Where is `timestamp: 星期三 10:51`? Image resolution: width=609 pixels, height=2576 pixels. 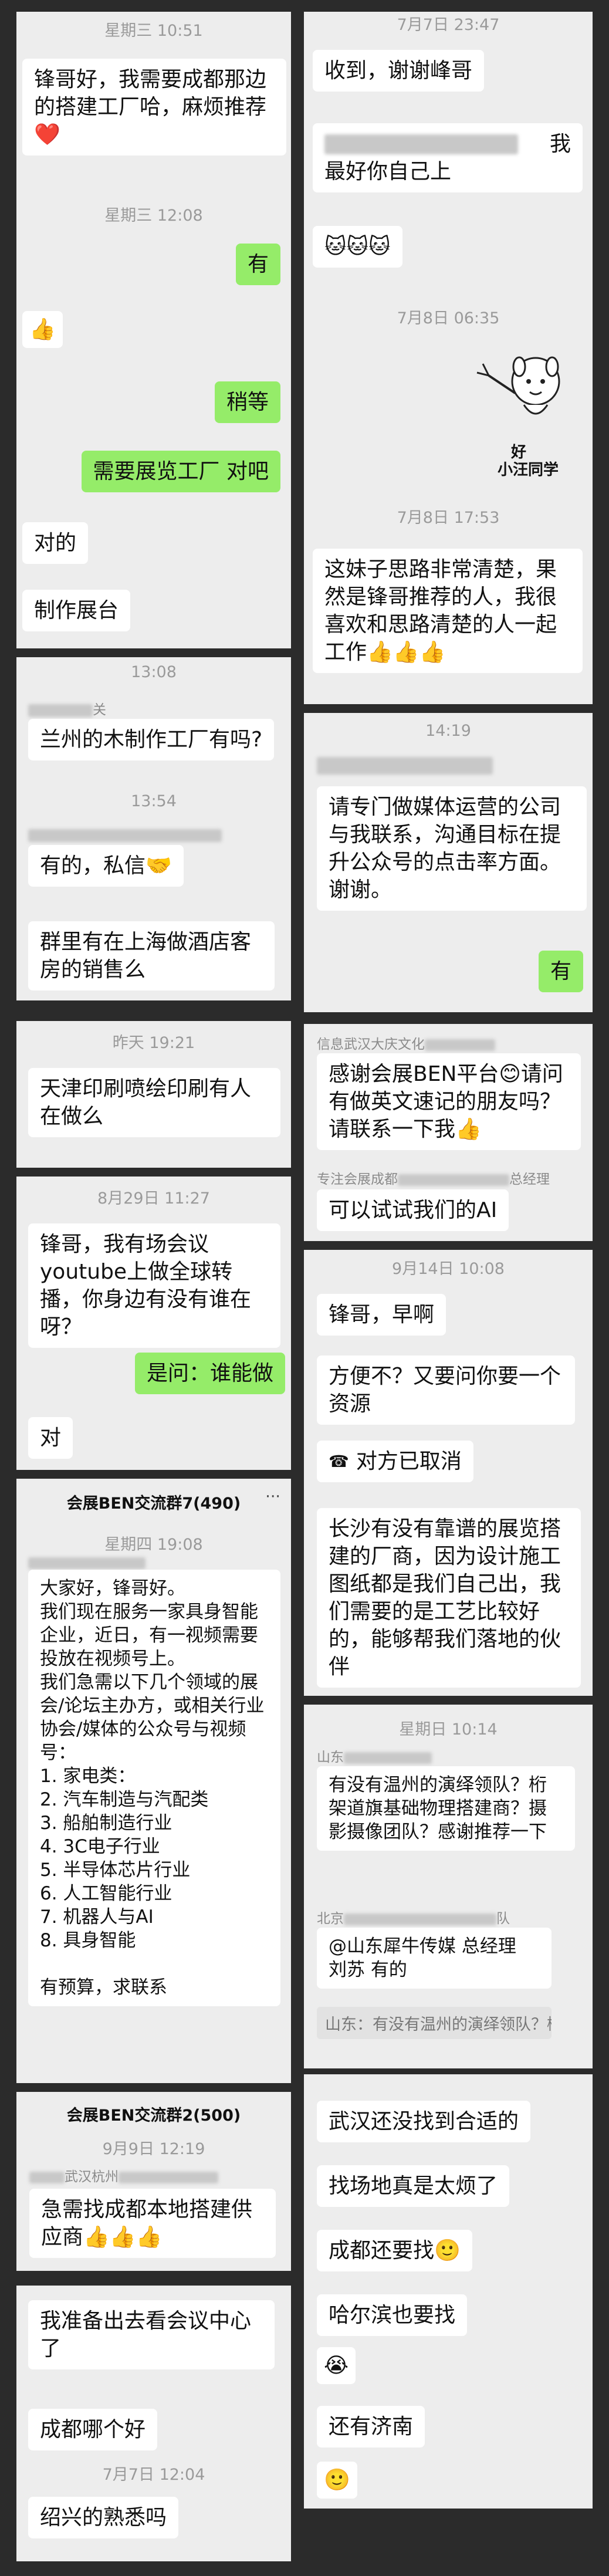
timestamp: 星期三 10:51 is located at coordinates (153, 31).